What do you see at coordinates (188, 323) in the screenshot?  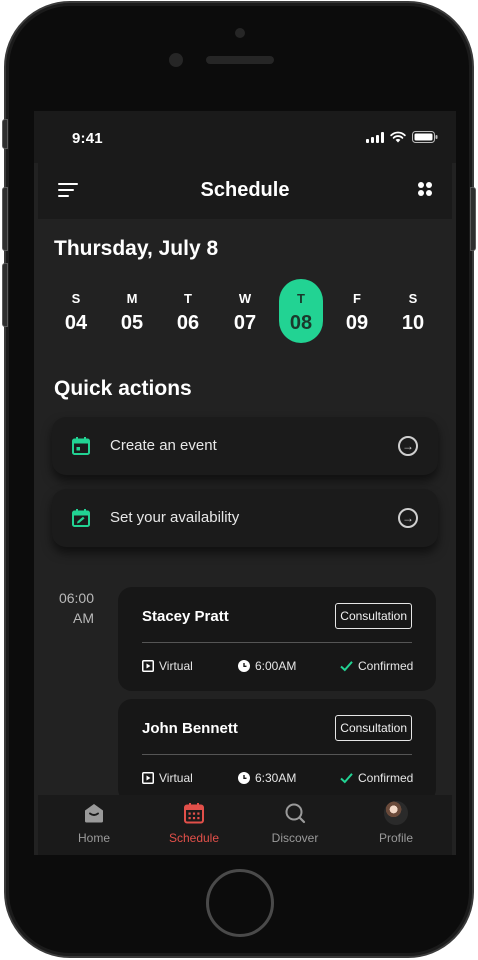 I see `day-number: 06` at bounding box center [188, 323].